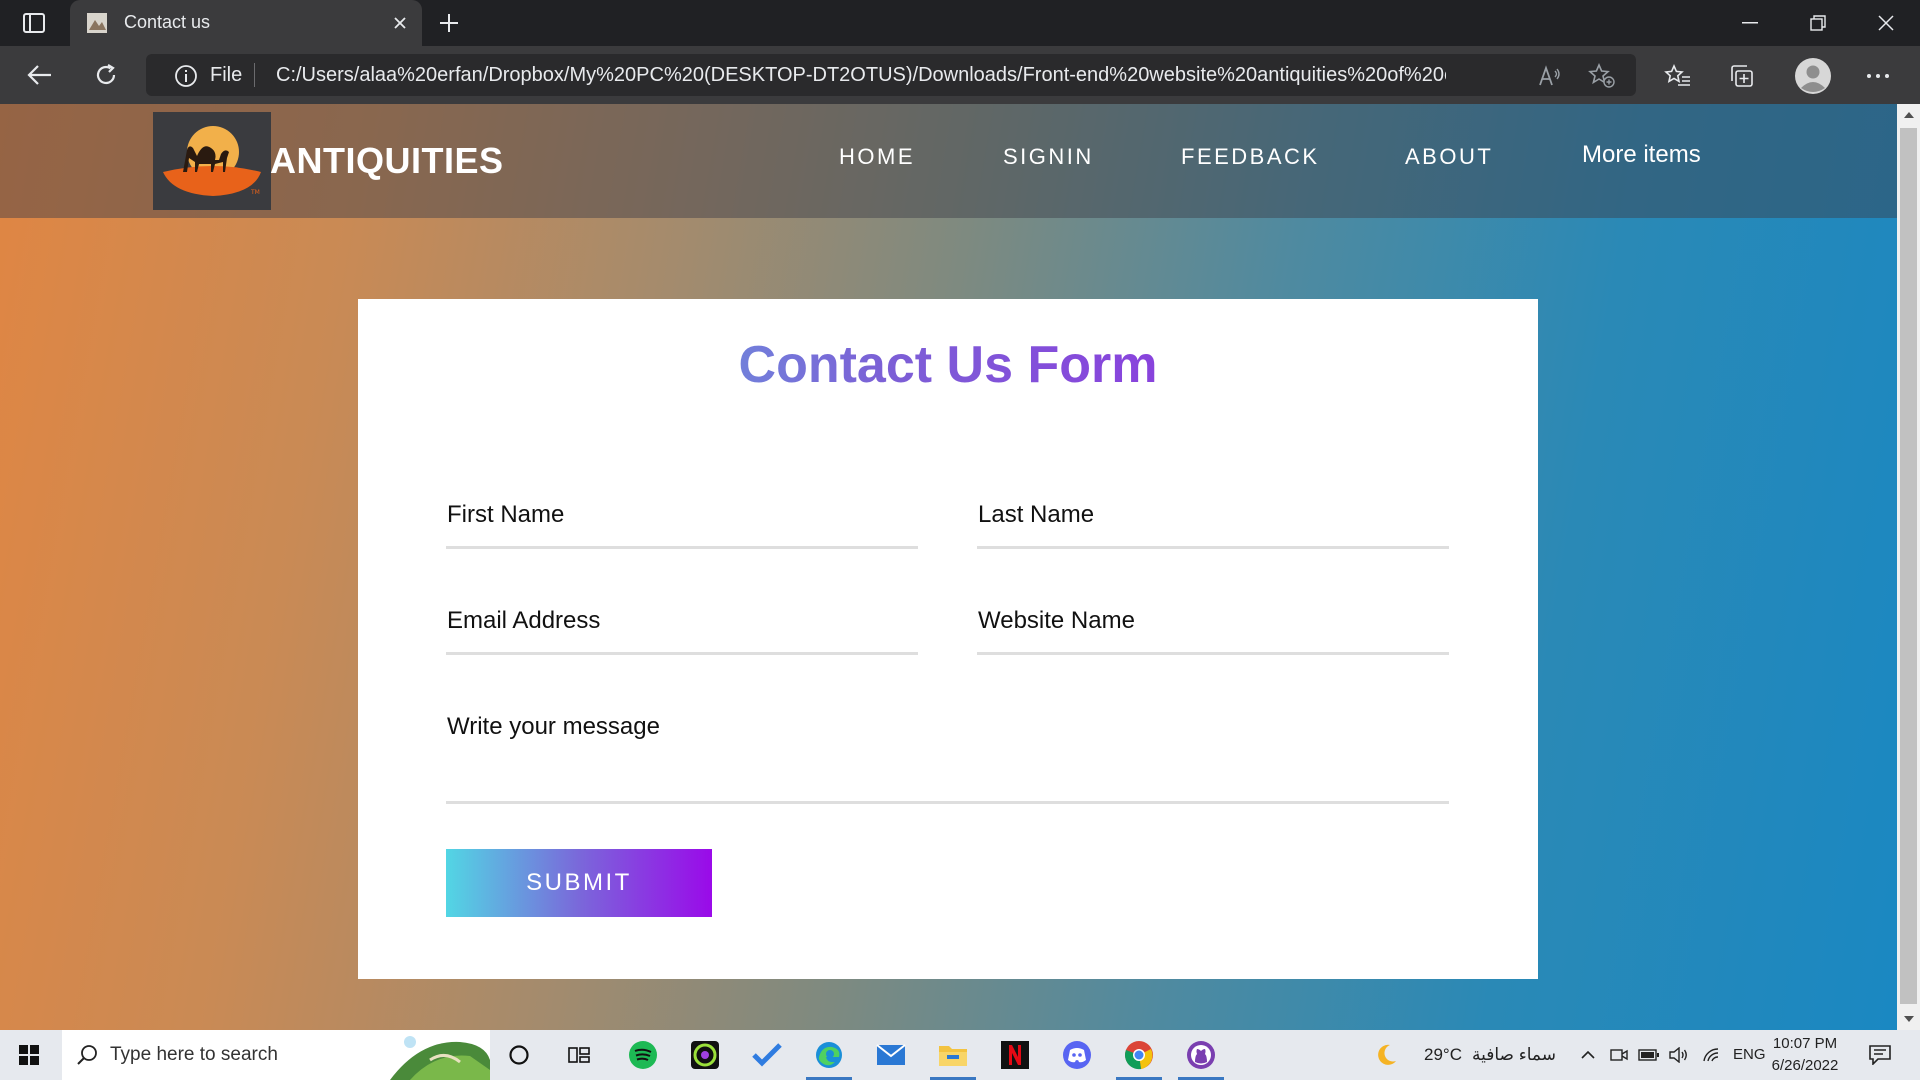 The width and height of the screenshot is (1920, 1080). Describe the element at coordinates (1602, 76) in the screenshot. I see `add-favorite-icon` at that location.